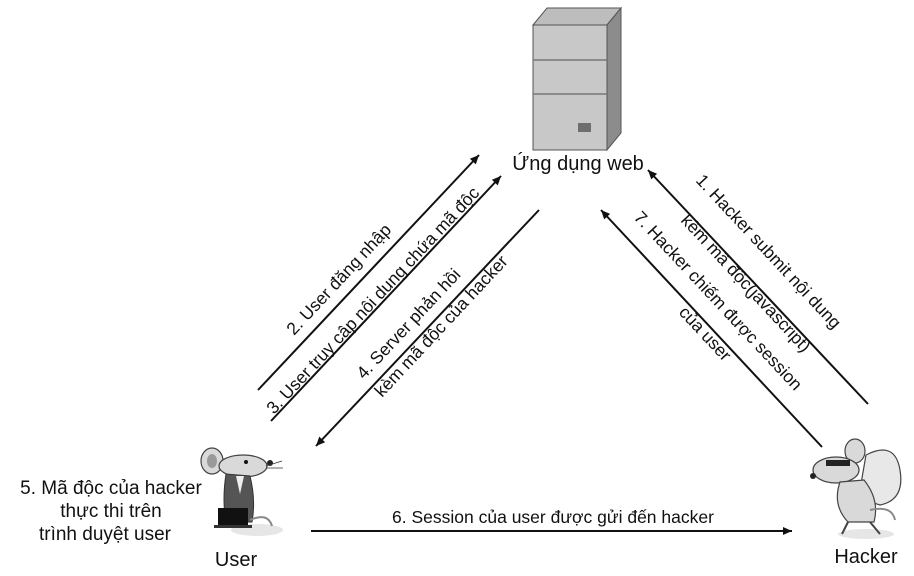 The image size is (914, 576). I want to click on masked-rat-burglar-icon, so click(856, 488).